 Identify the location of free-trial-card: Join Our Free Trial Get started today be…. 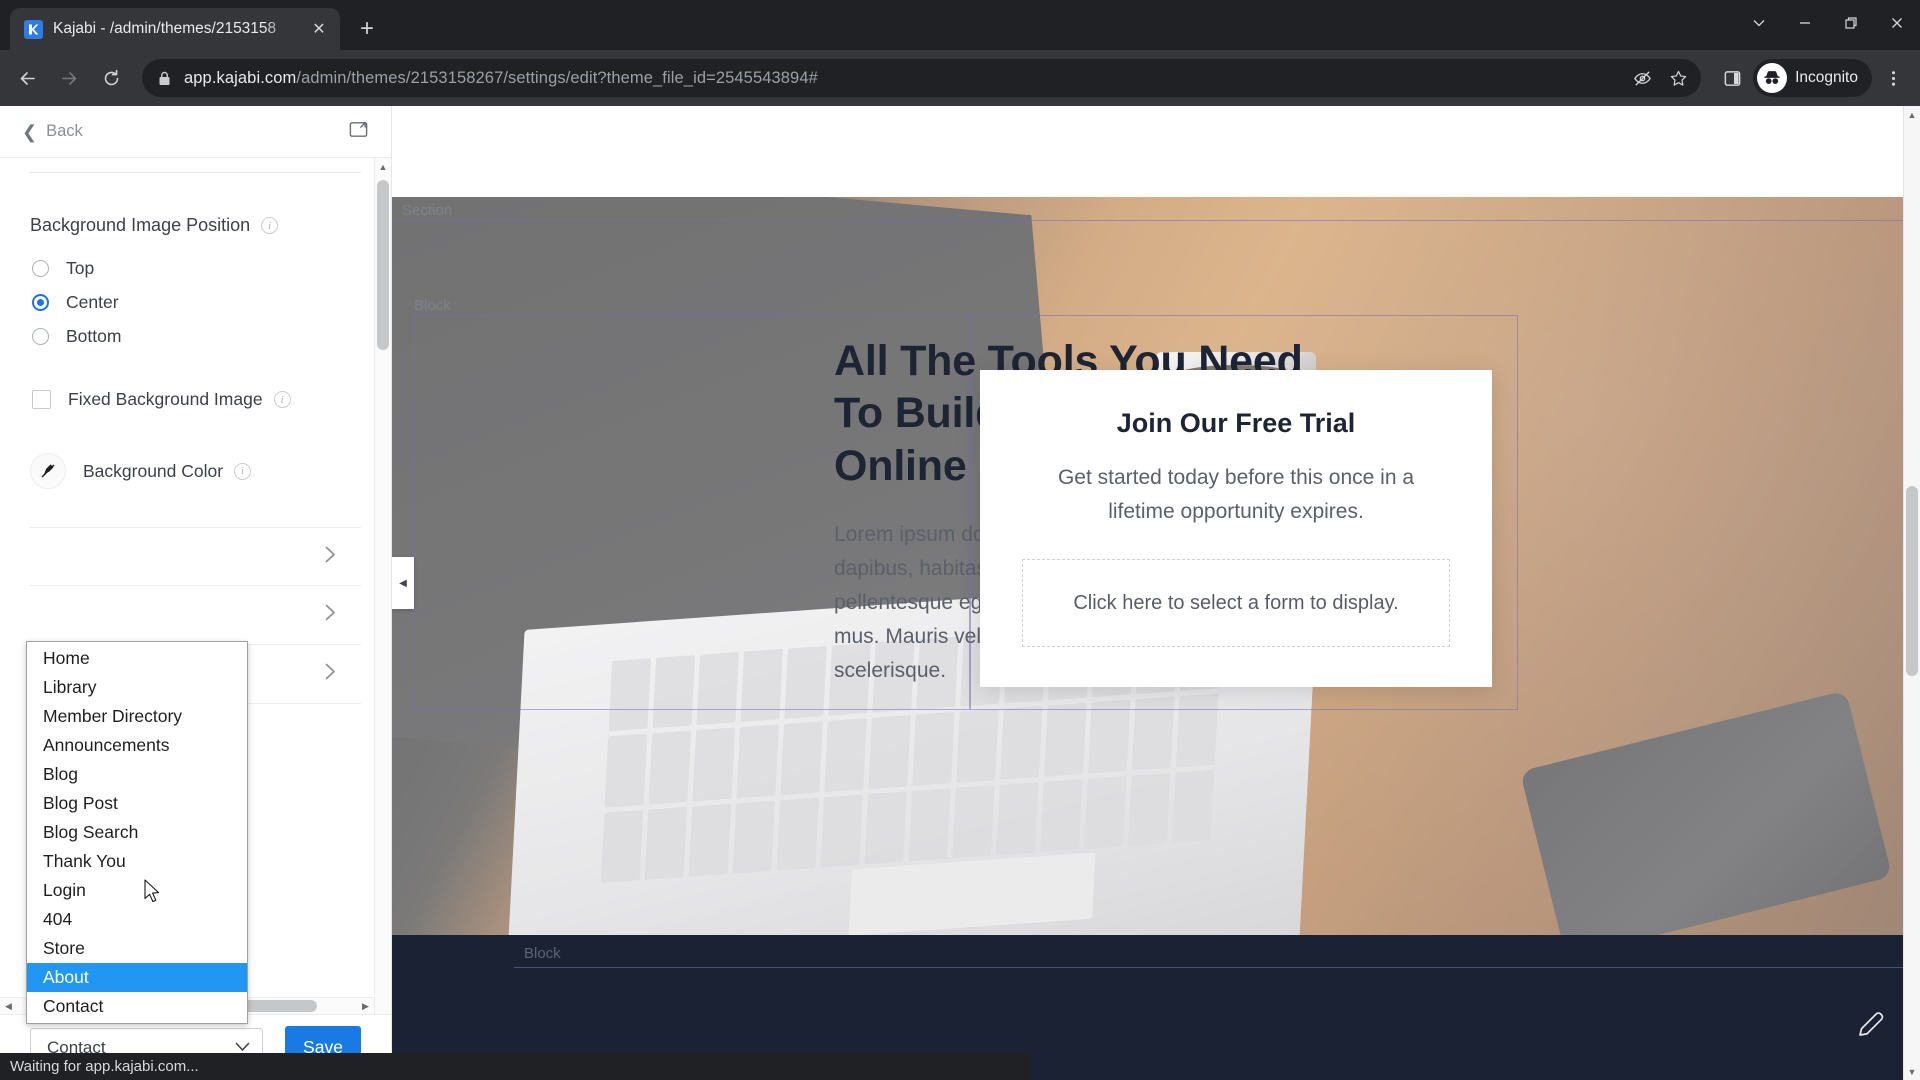
(1236, 529).